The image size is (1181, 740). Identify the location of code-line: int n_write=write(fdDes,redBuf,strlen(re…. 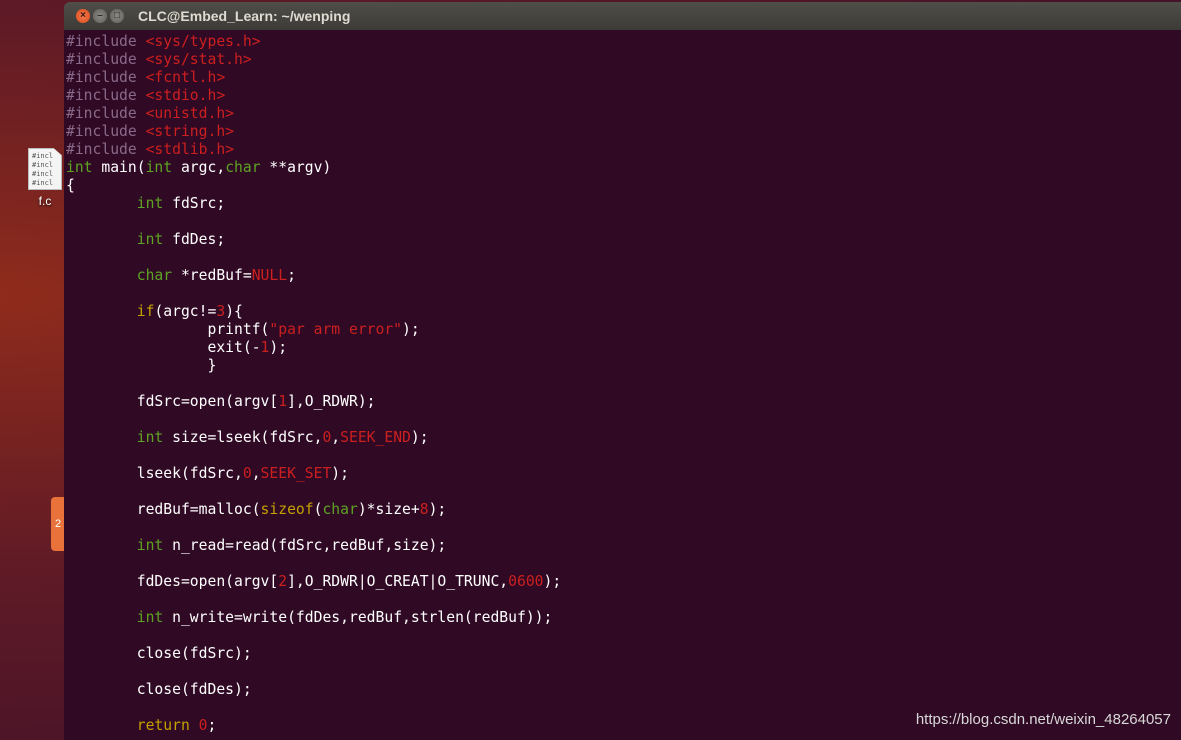
(623, 618).